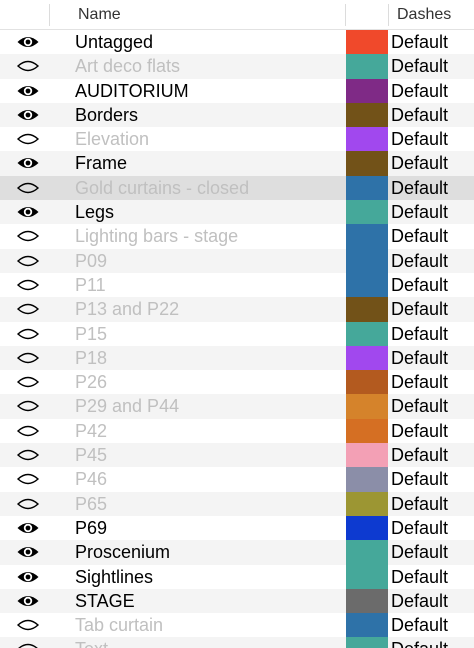 The width and height of the screenshot is (474, 648). Describe the element at coordinates (237, 260) in the screenshot. I see `table-row: P09 Default` at that location.